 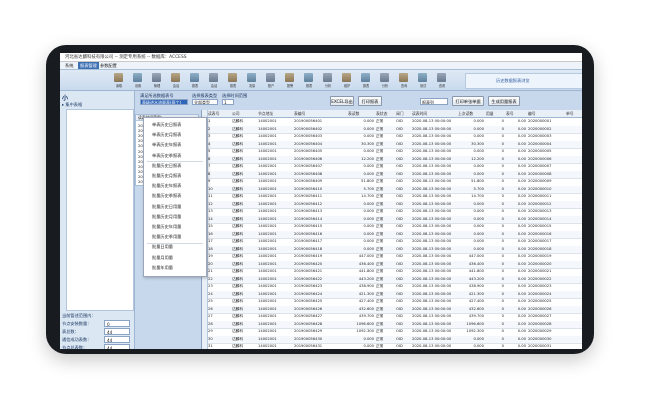 I want to click on table-cell: 201900056424, so click(x=308, y=293).